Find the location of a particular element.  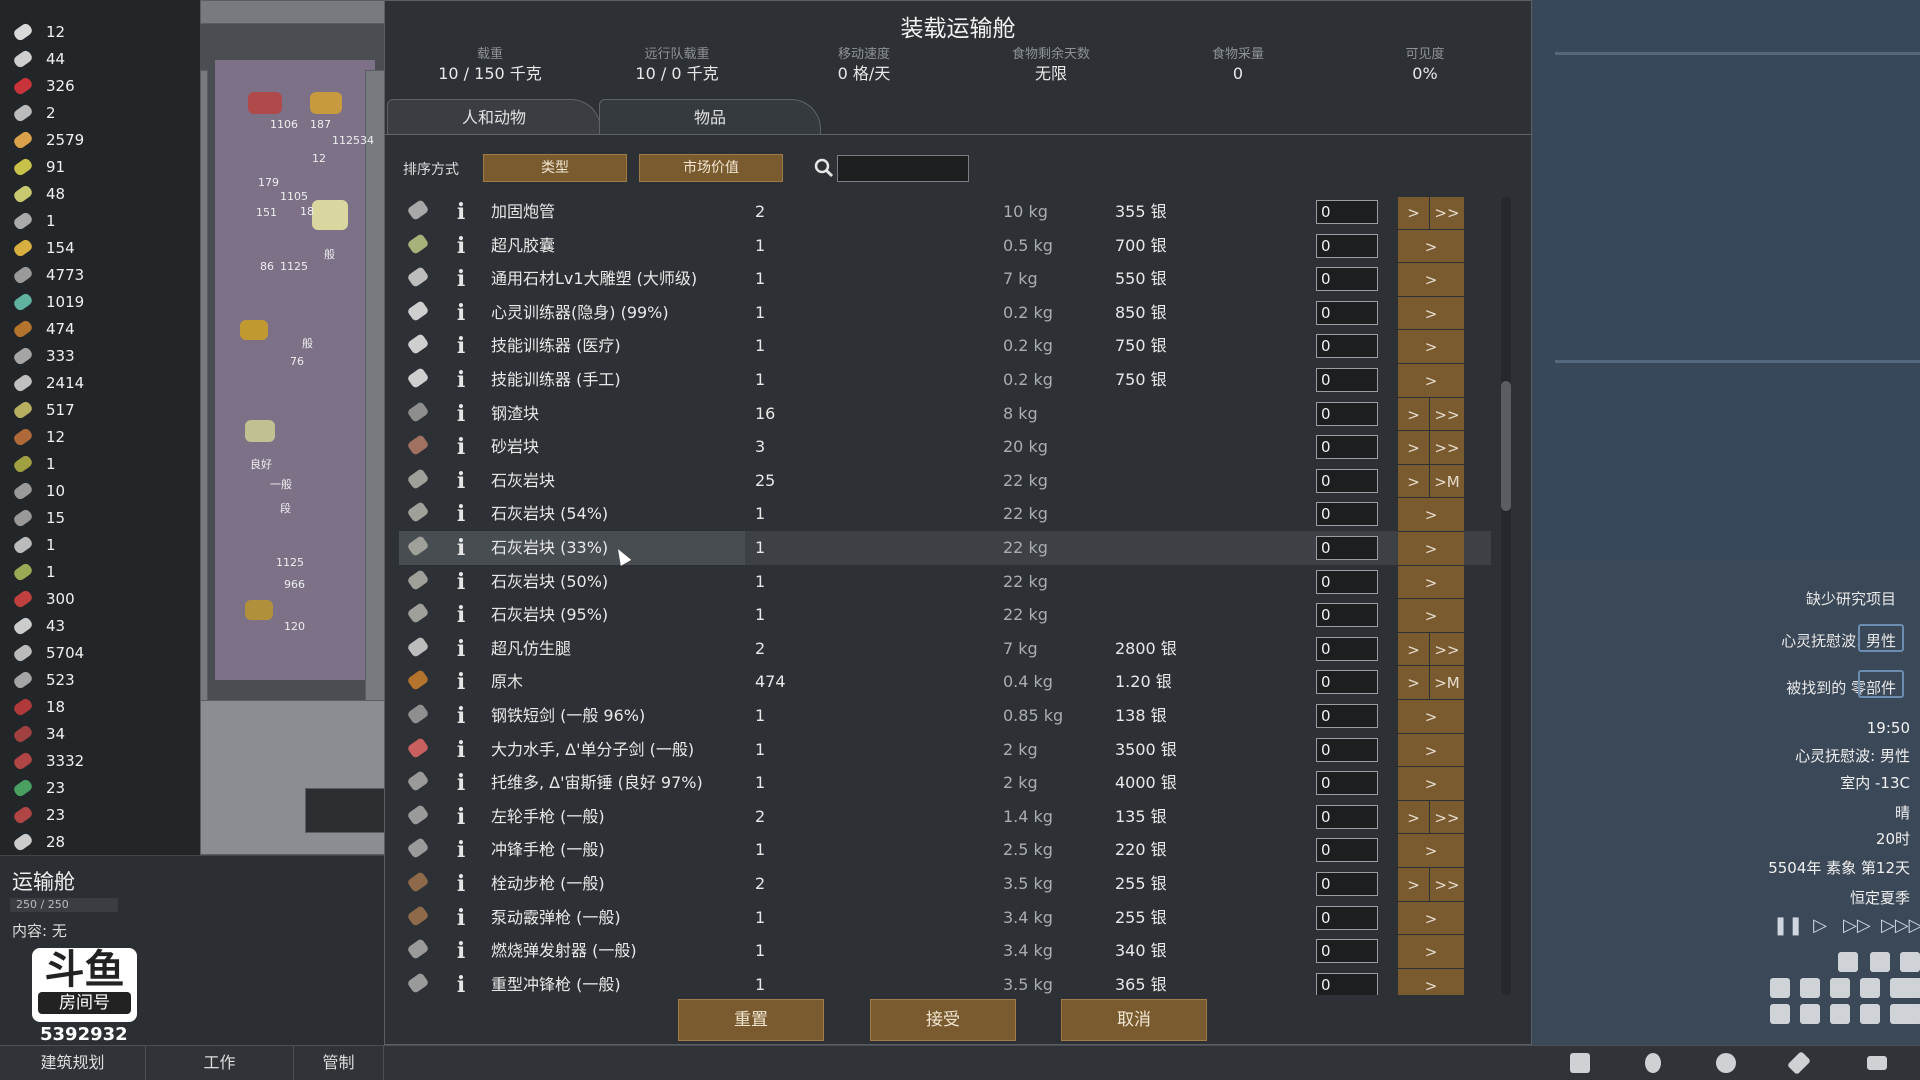

item-row: i 心灵训练器(隐身) (99%) 1 0.2 kg 850 银 0 > is located at coordinates (945, 312).